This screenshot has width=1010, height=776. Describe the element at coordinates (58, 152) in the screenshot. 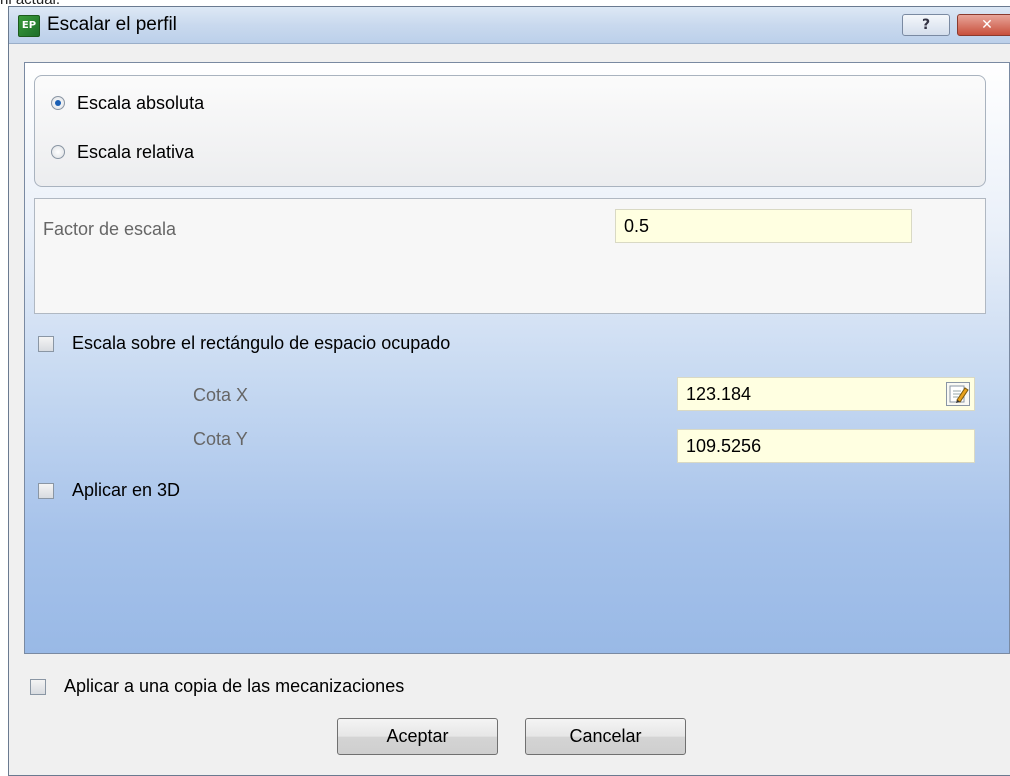

I see `radio-relative-indicator` at that location.